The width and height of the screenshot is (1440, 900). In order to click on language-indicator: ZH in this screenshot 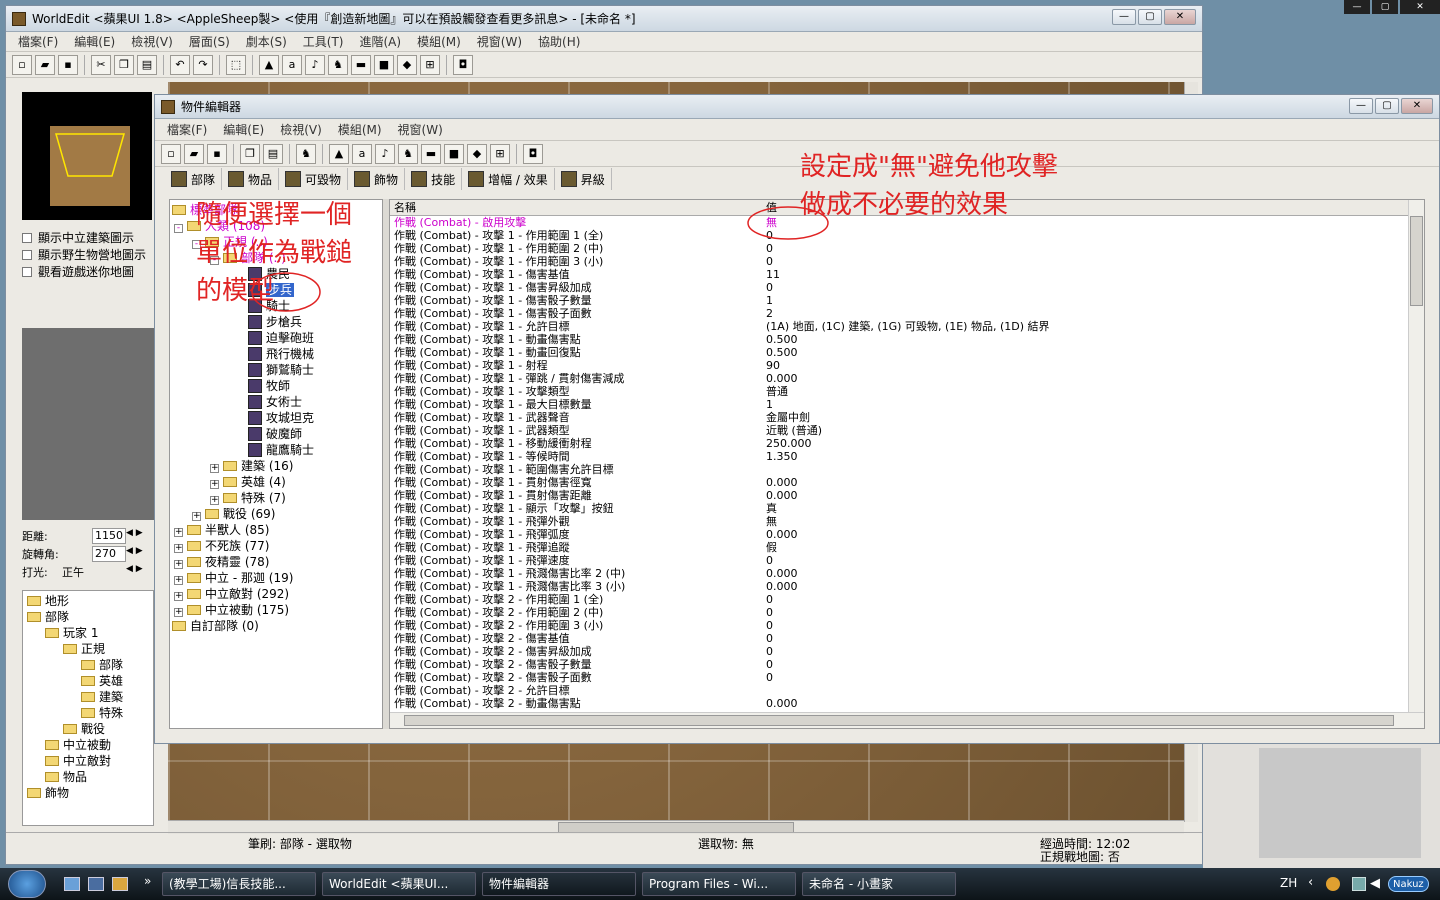, I will do `click(1288, 883)`.